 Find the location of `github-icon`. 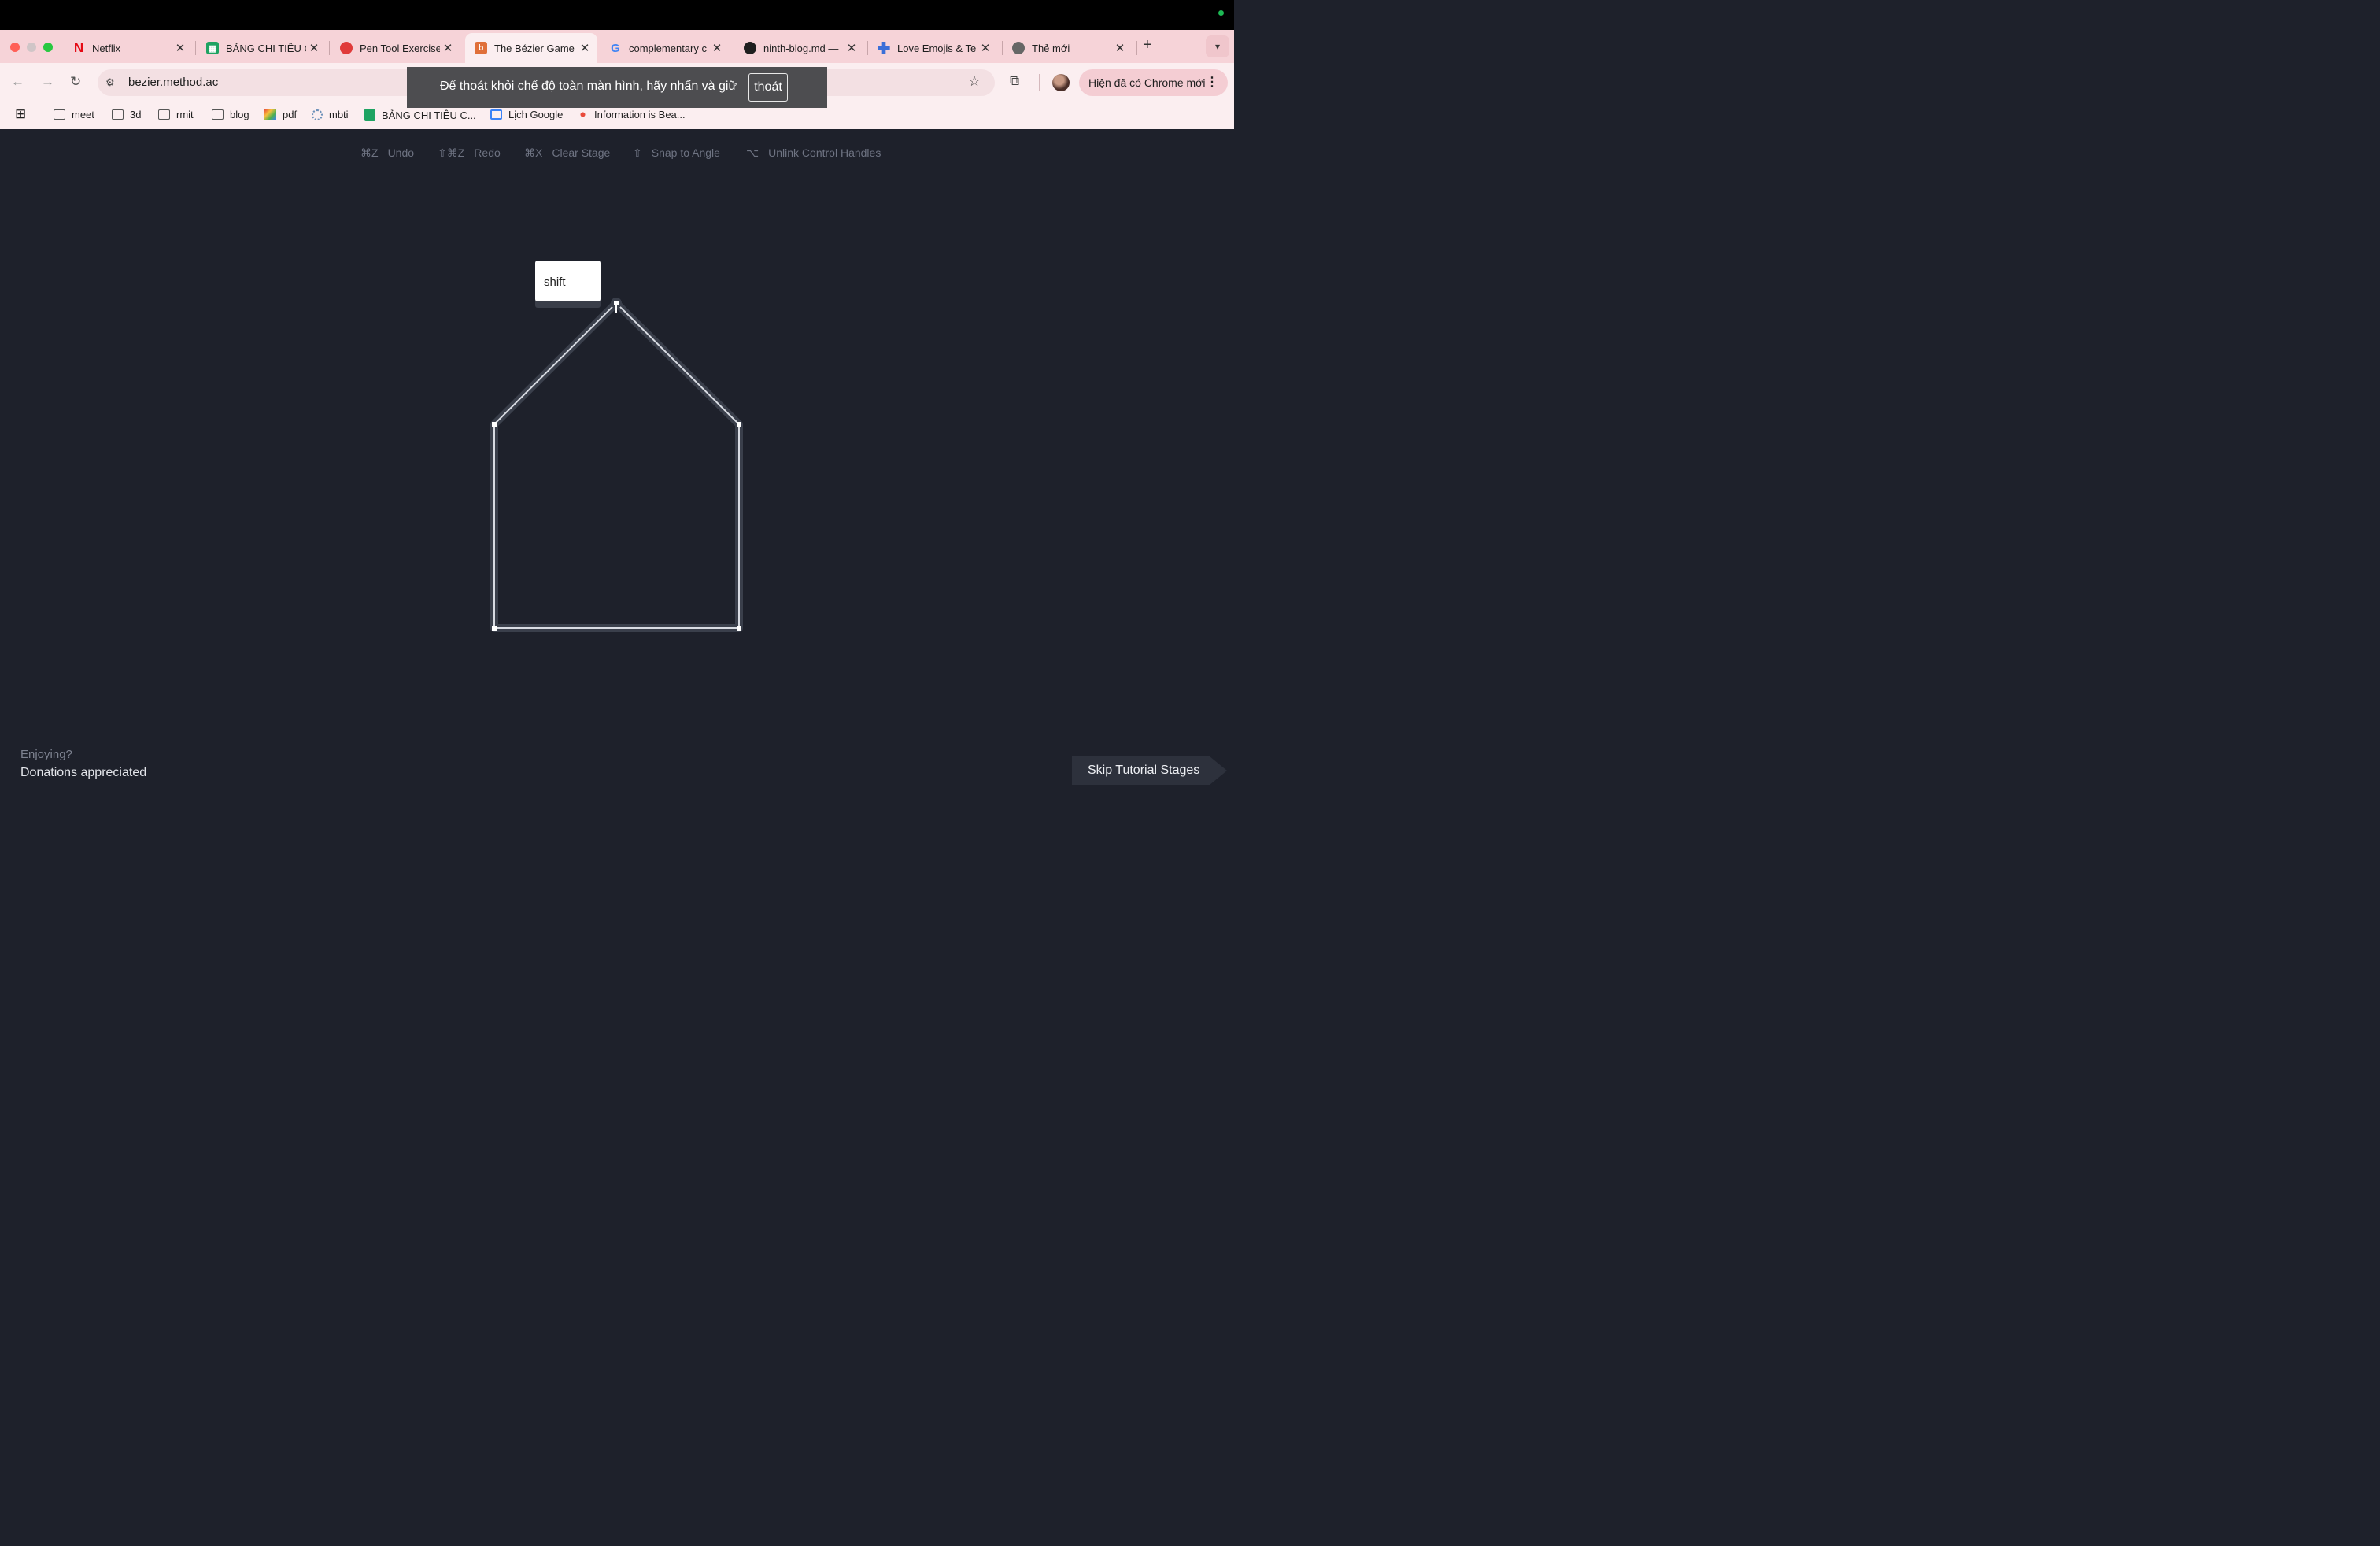

github-icon is located at coordinates (750, 48).